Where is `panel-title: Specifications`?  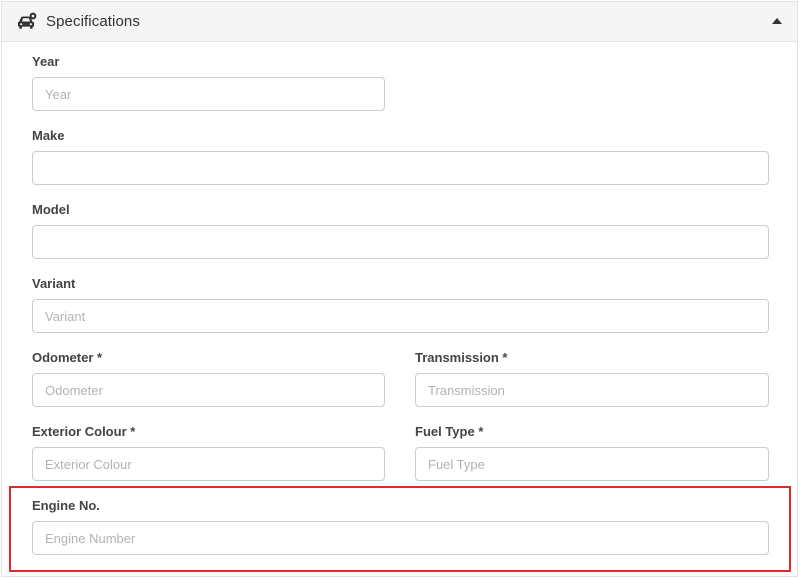
panel-title: Specifications is located at coordinates (93, 21).